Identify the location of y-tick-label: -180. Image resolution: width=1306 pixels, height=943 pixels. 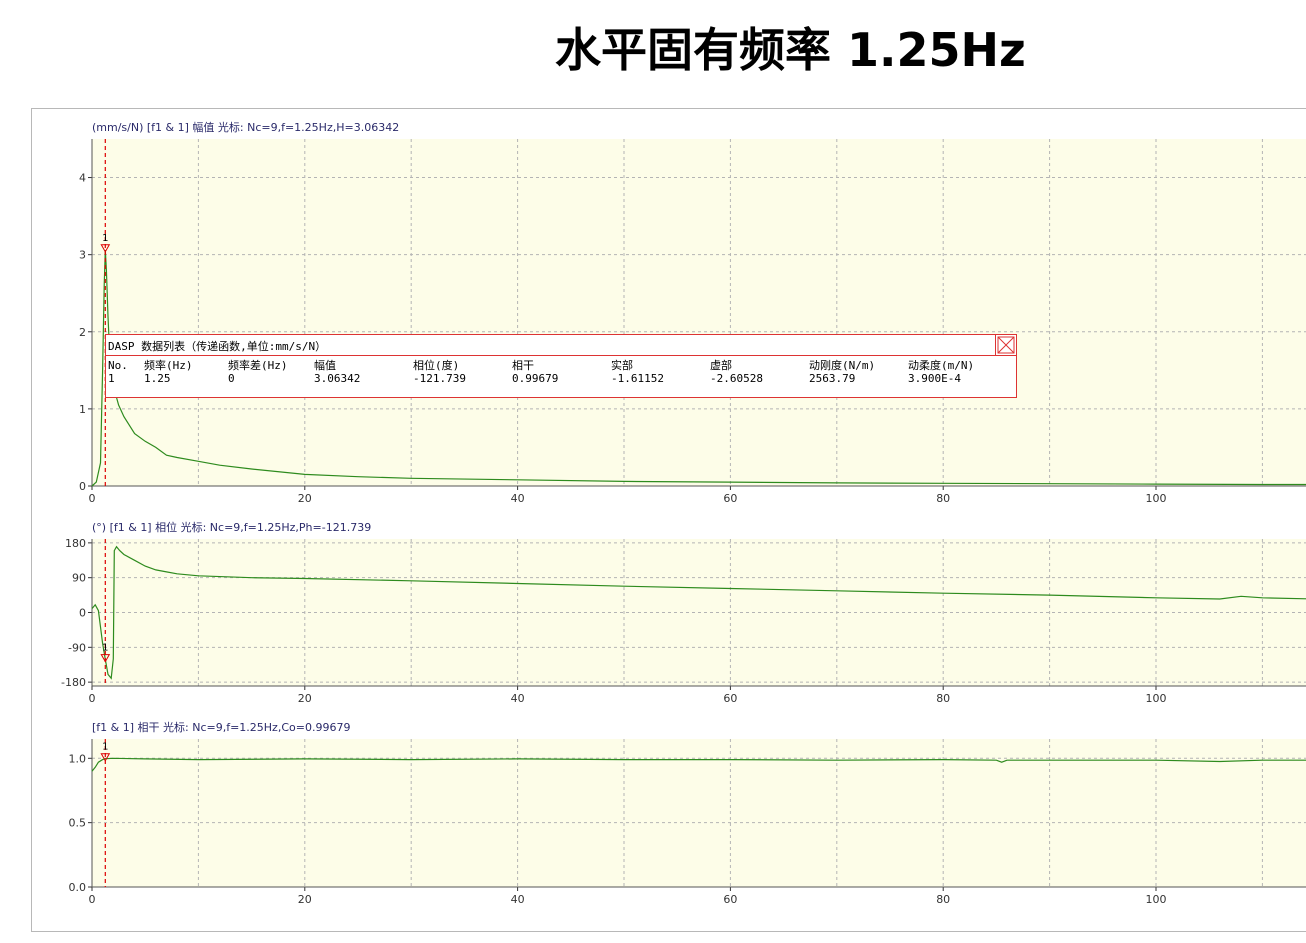
(73, 682).